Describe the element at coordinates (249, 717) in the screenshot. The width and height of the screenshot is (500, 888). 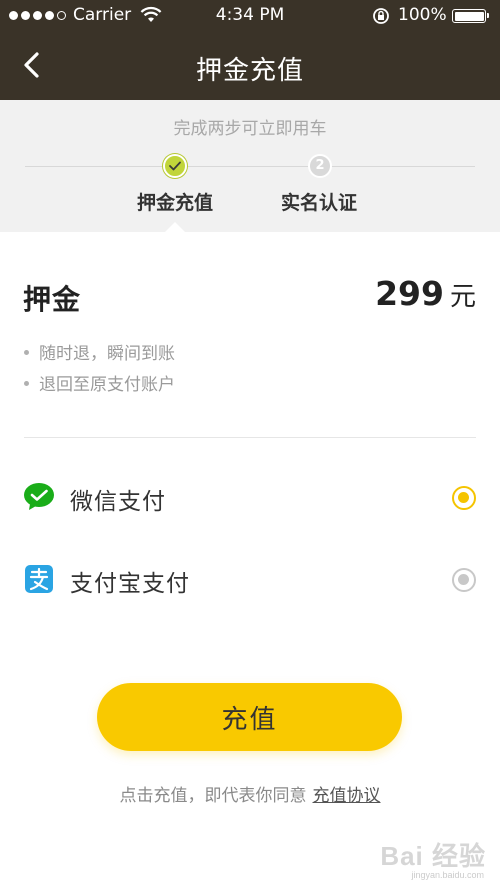
I see `charge-button: 充值` at that location.